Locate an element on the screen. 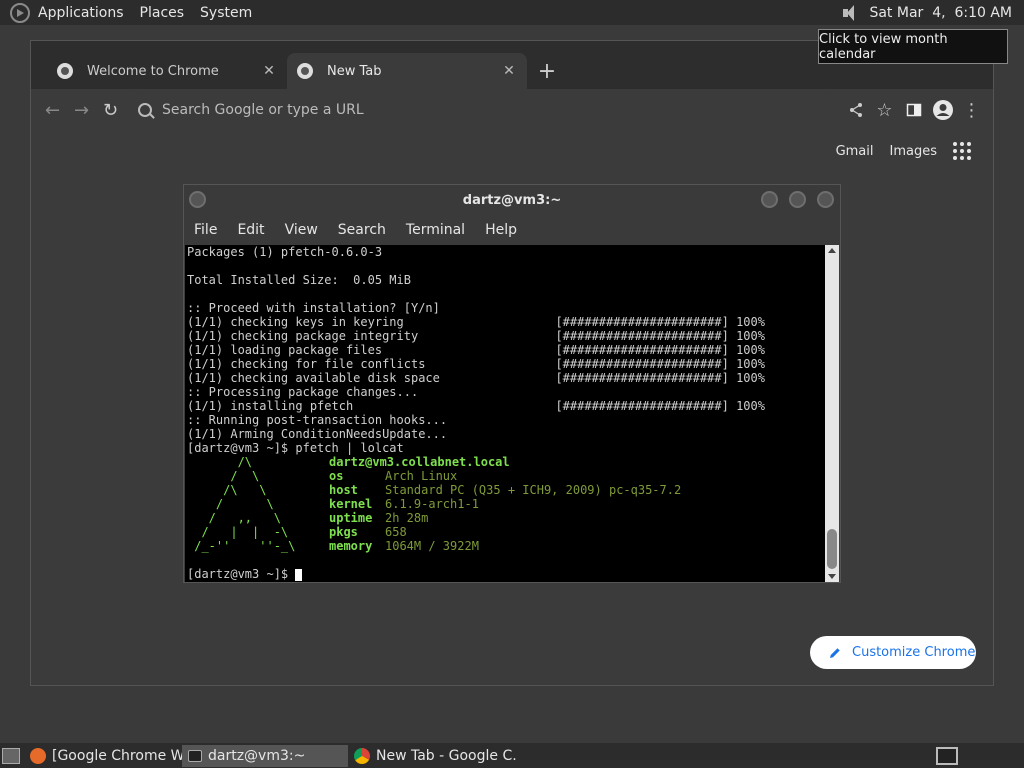  ntp-links: Gmail Images is located at coordinates (903, 151).